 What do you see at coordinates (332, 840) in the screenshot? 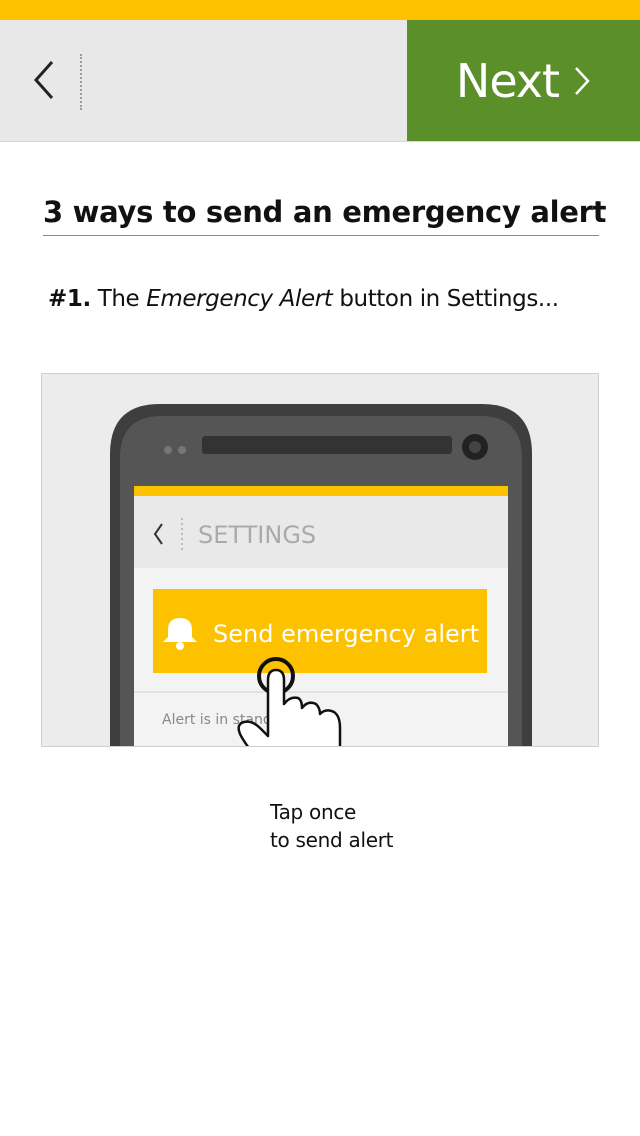
I see `caption-line-2: to send alert` at bounding box center [332, 840].